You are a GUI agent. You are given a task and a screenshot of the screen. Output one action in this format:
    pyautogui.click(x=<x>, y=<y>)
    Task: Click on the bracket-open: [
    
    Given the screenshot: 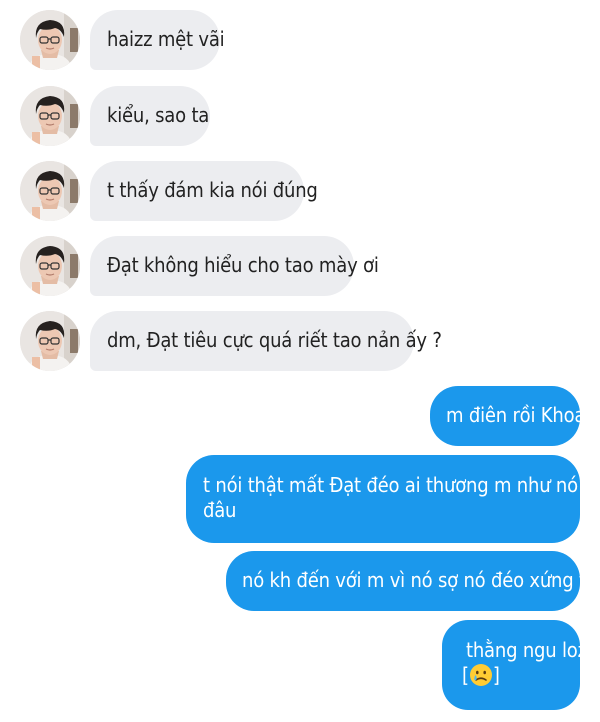 What is the action you would take?
    pyautogui.click(x=465, y=675)
    